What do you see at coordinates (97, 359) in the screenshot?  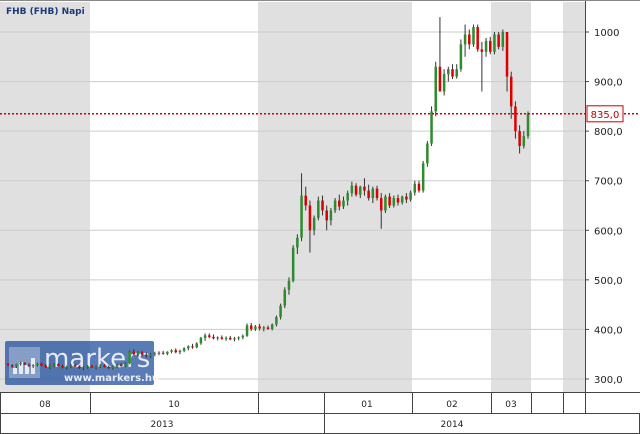 I see `logo-brand: markers` at bounding box center [97, 359].